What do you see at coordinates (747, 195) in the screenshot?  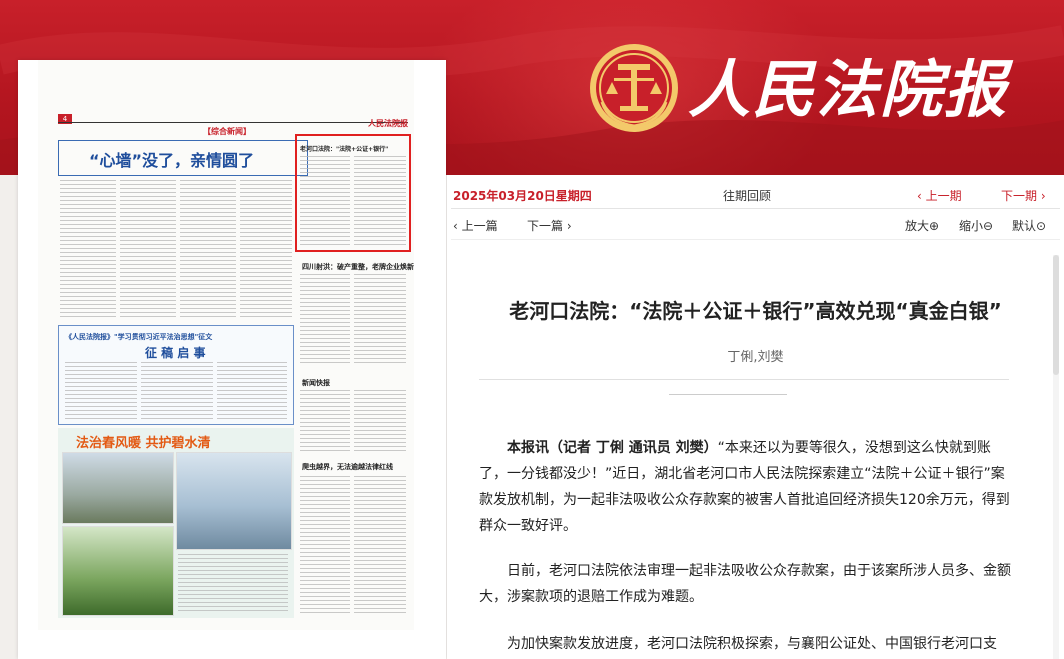 I see `archive-link: 往期回顾` at bounding box center [747, 195].